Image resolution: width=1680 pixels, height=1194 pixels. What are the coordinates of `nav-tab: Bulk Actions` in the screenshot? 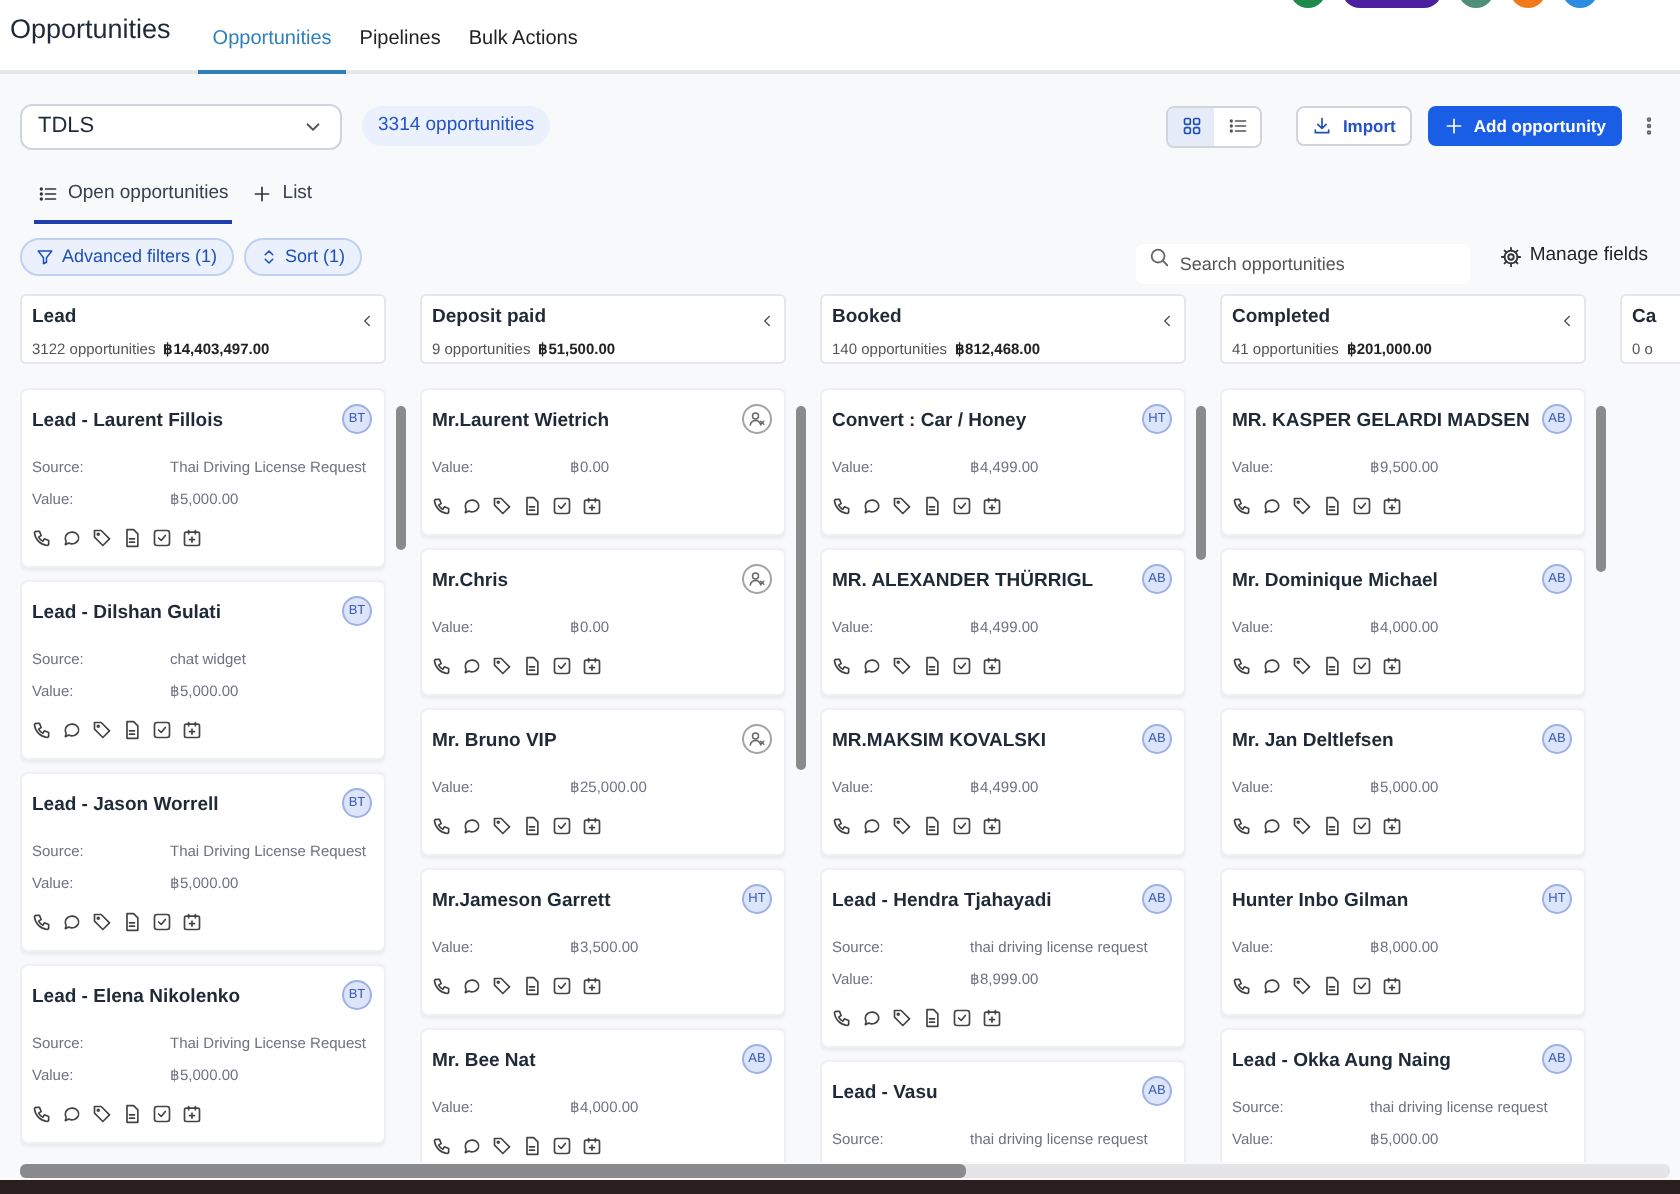 It's located at (523, 49).